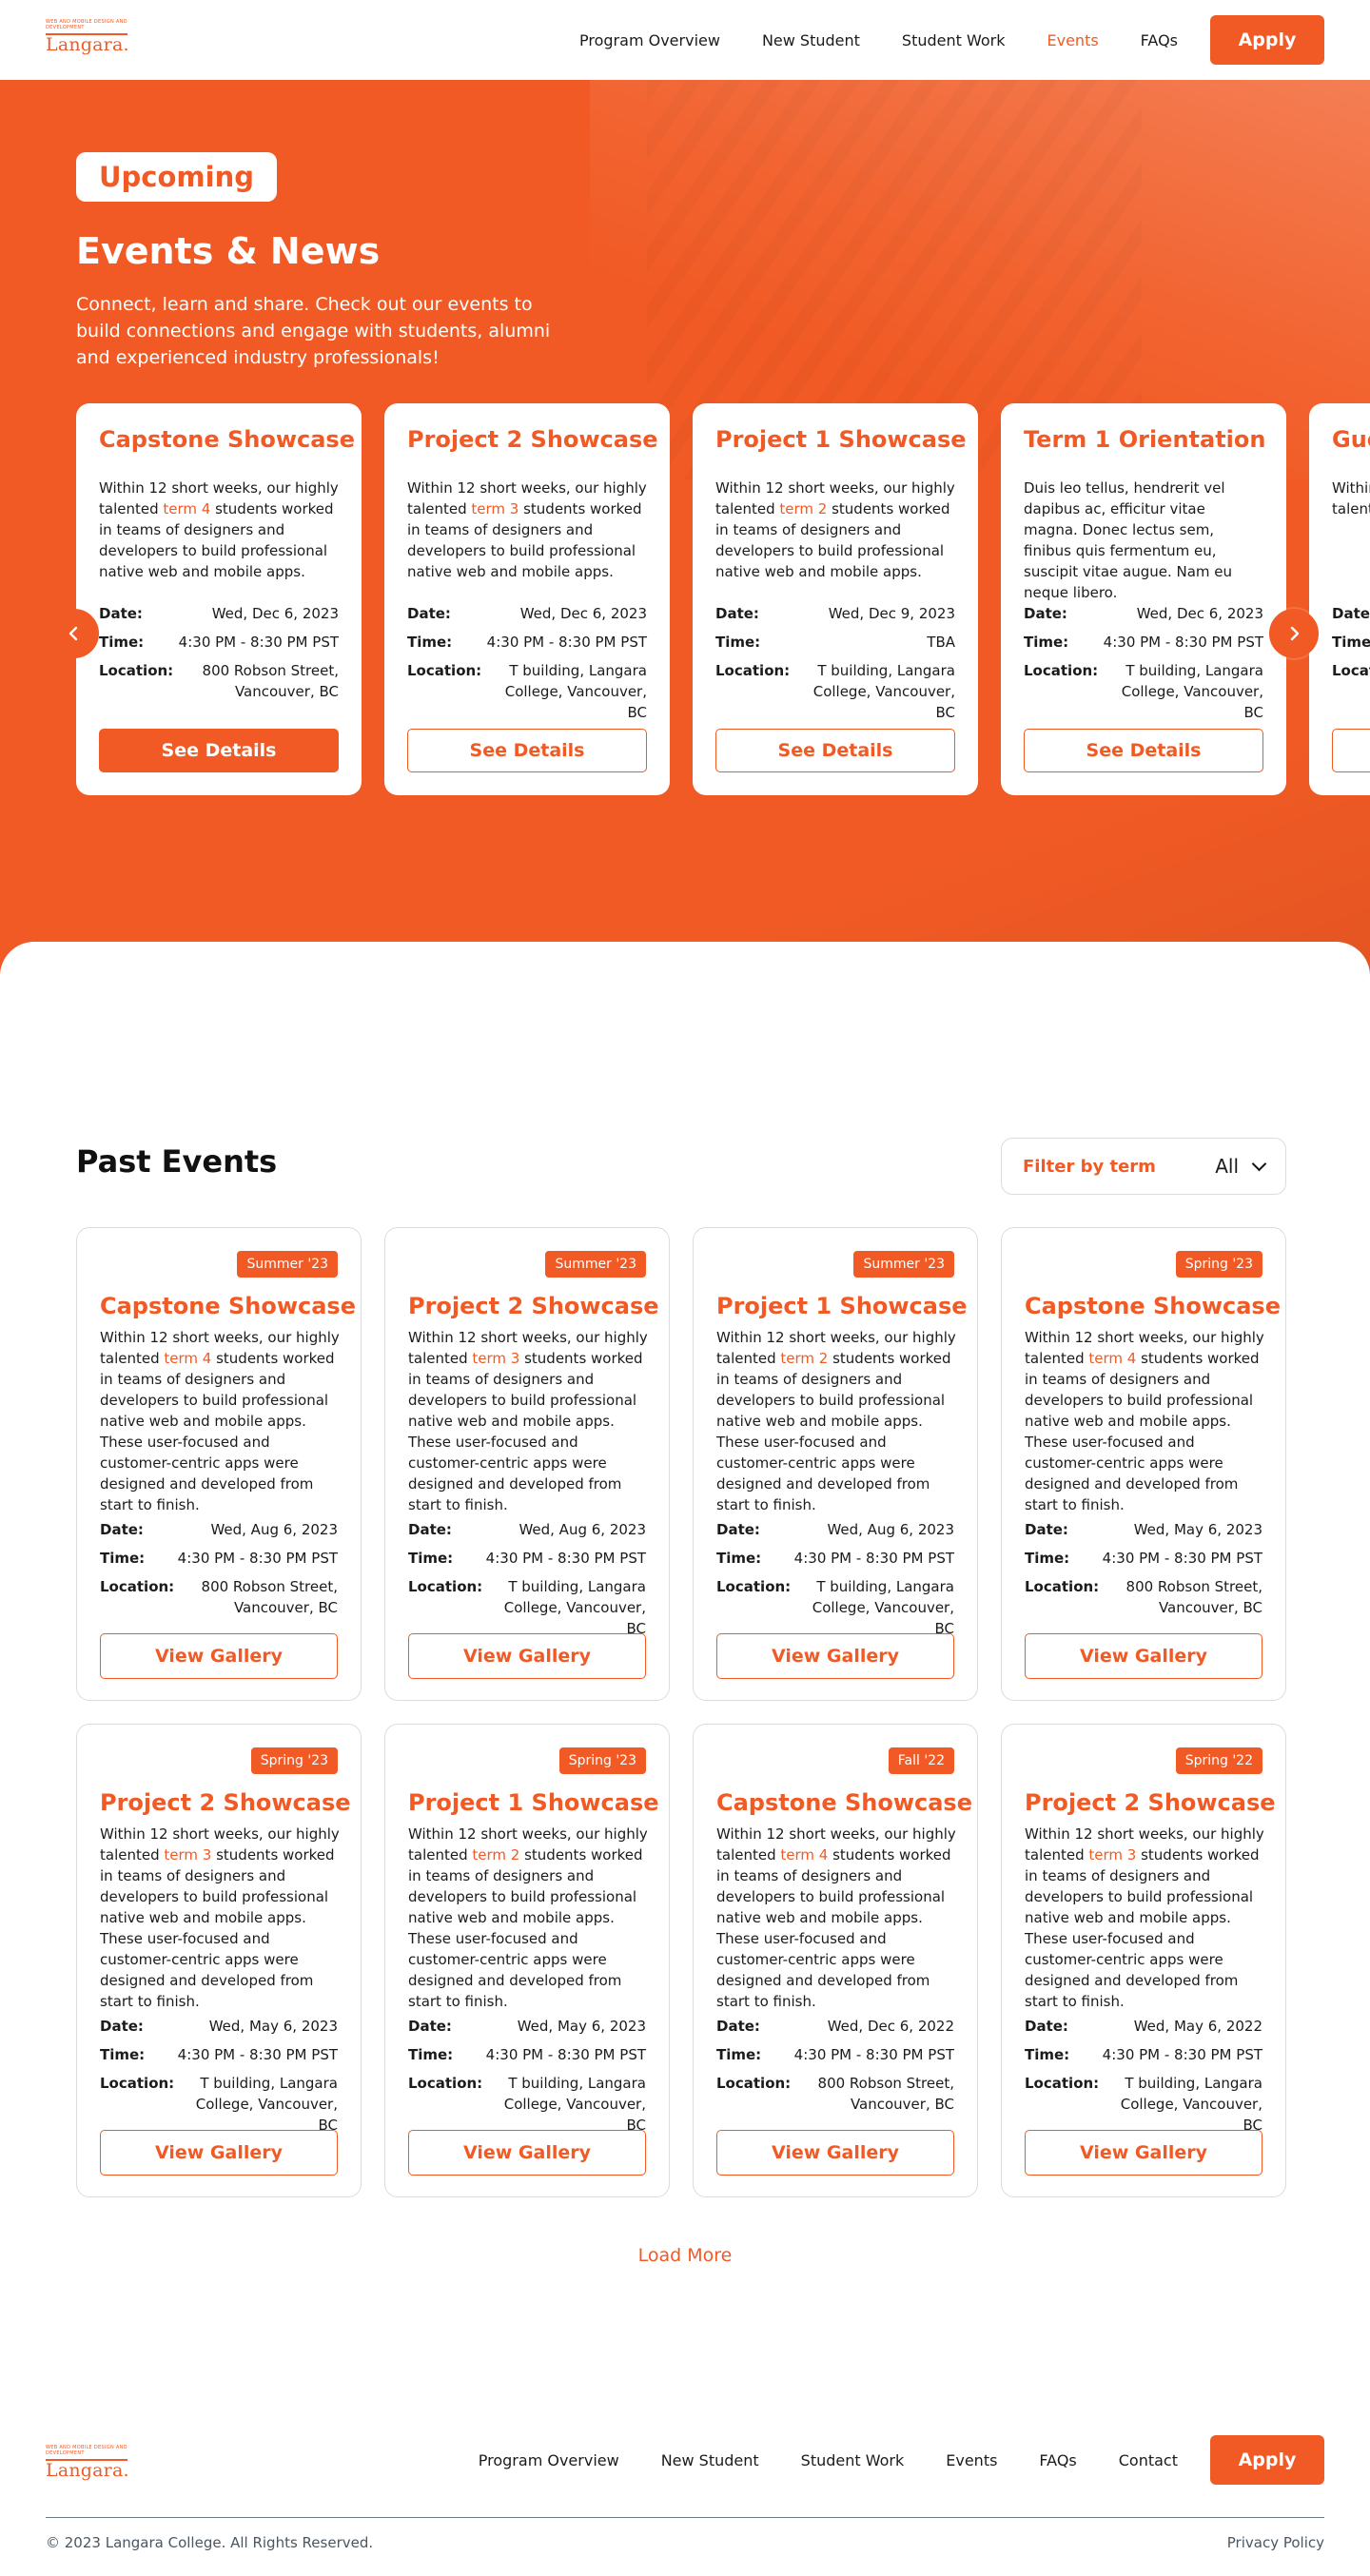 The height and width of the screenshot is (2576, 1370). I want to click on footer-nav-student-work: Student Work, so click(853, 2460).